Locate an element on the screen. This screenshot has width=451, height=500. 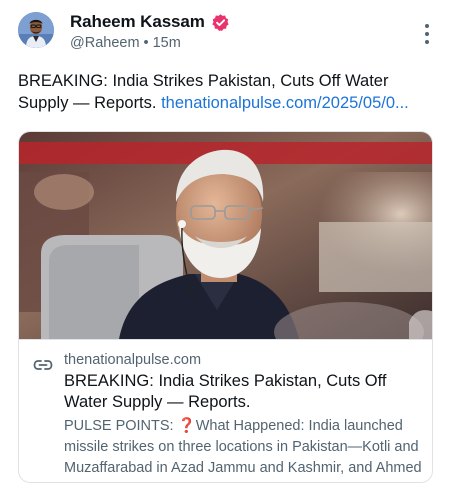
author-meta: @Raheem • 15m is located at coordinates (125, 43).